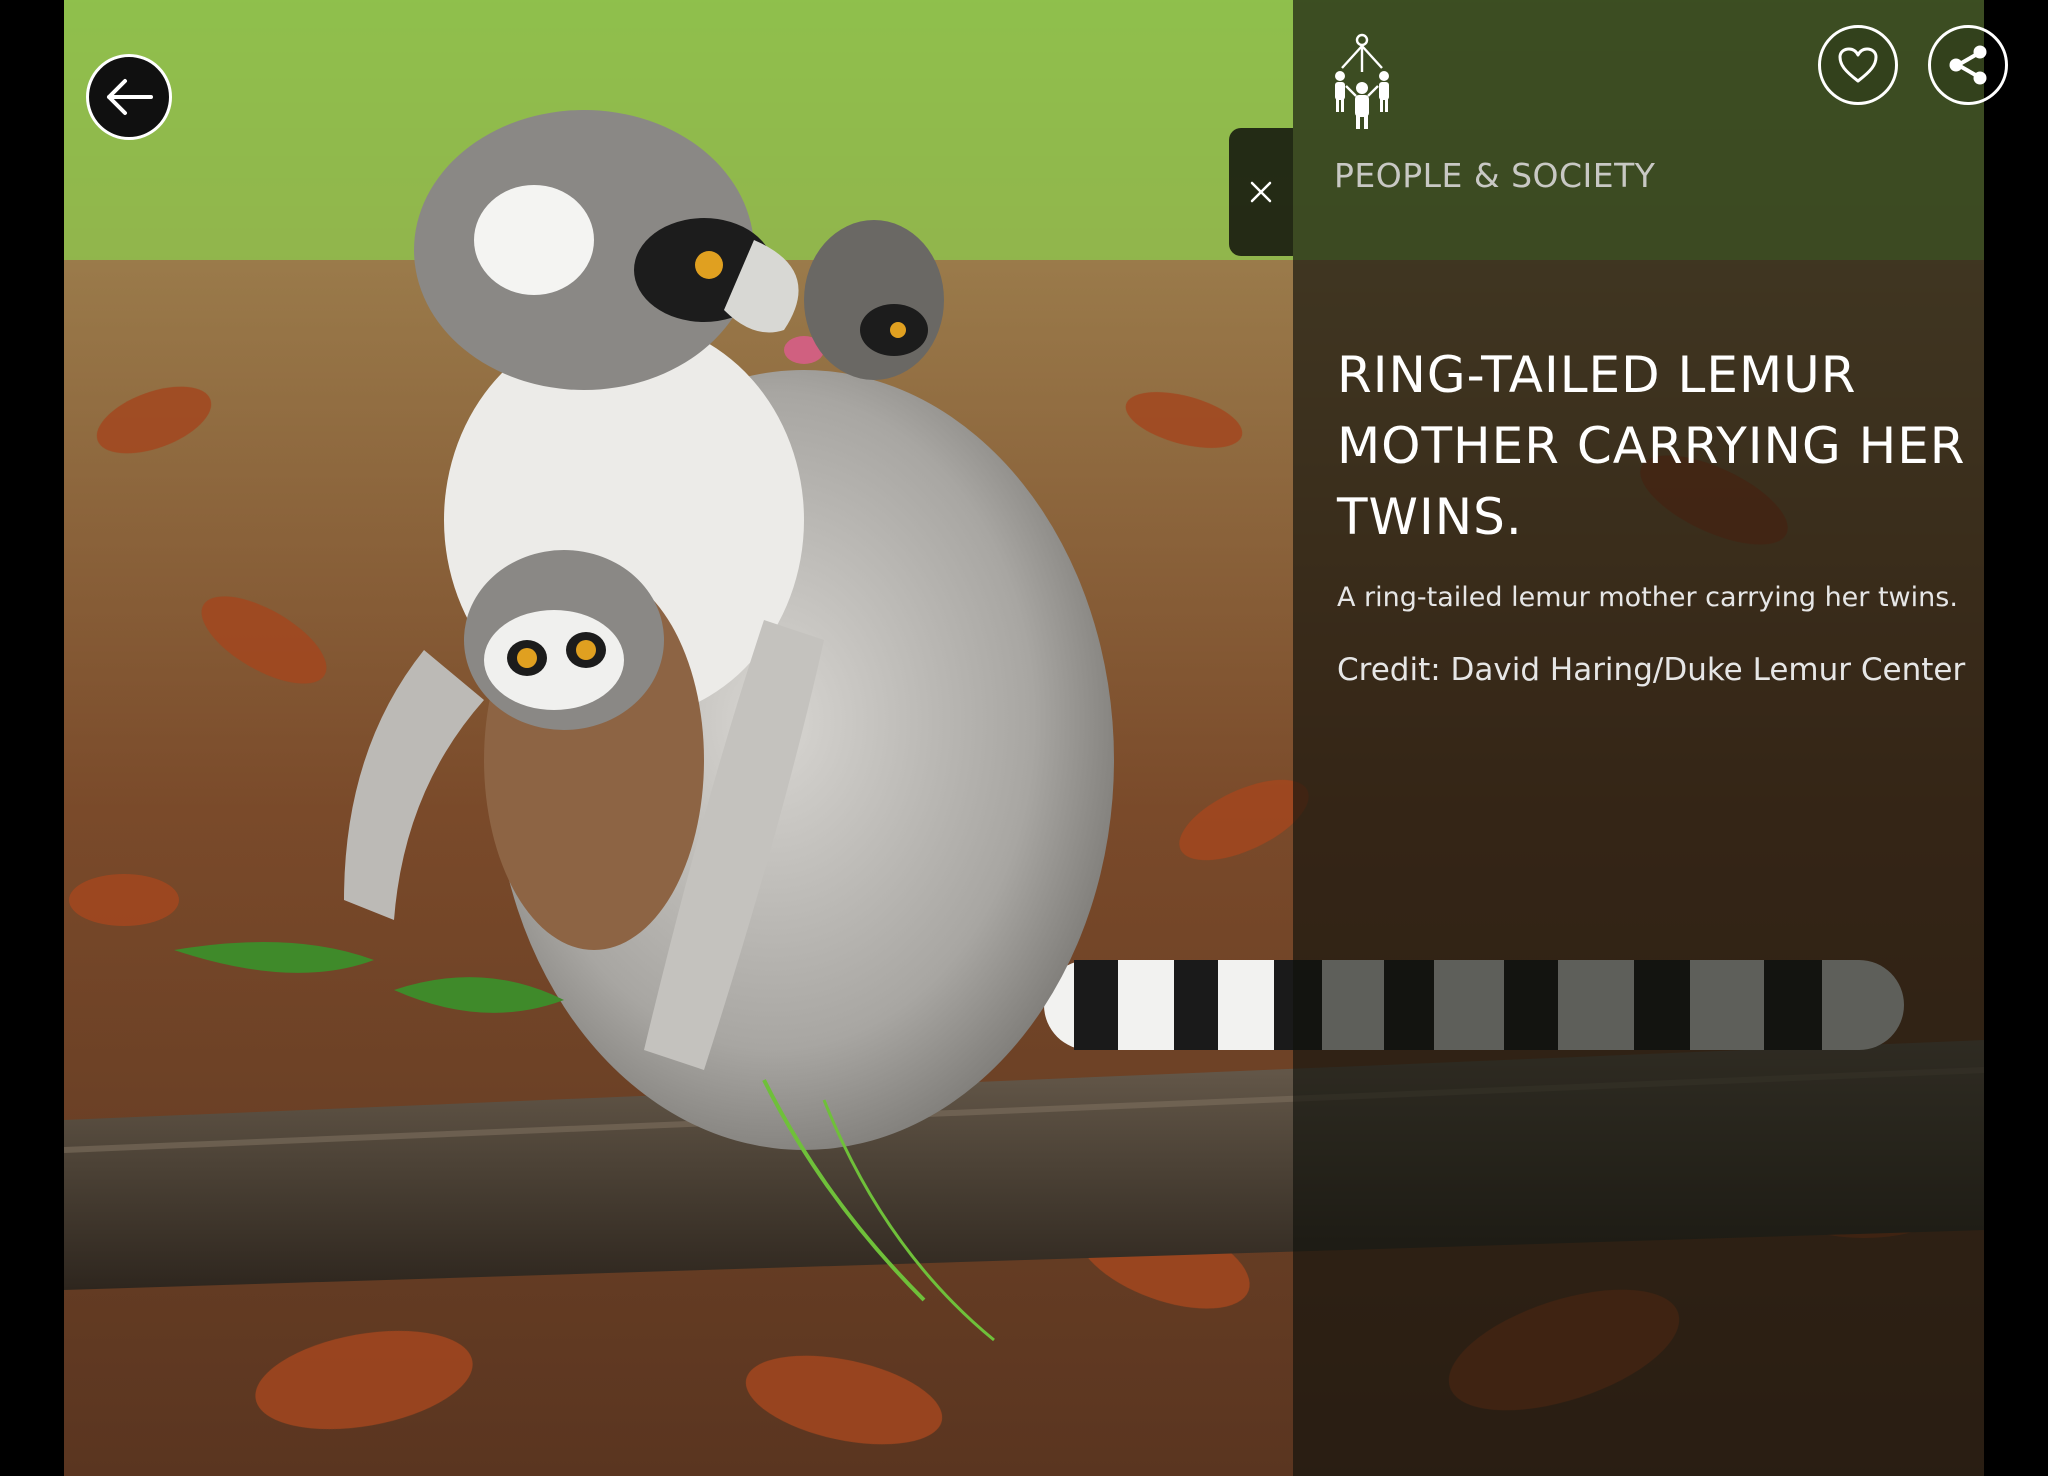 Image resolution: width=2048 pixels, height=1476 pixels. I want to click on share-button, so click(1968, 65).